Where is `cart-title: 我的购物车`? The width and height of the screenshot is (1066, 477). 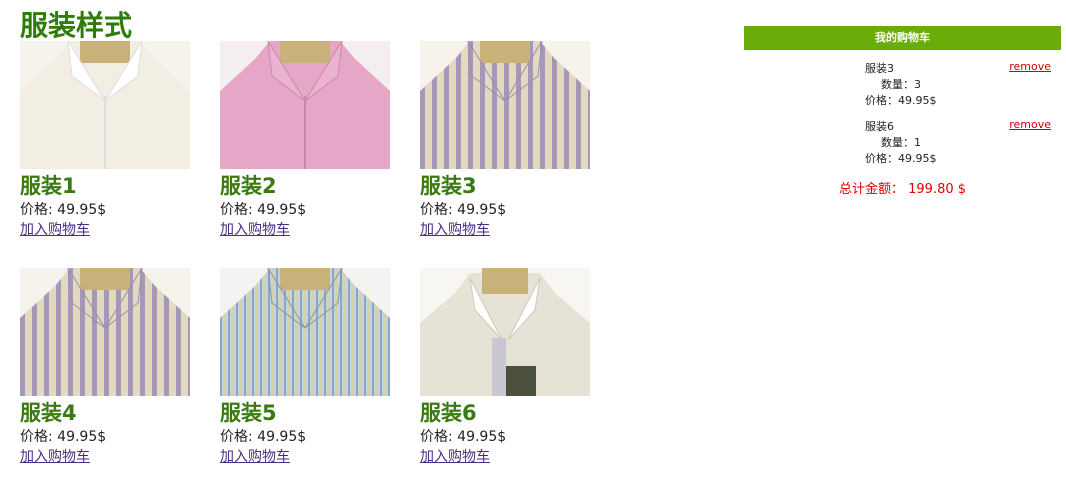
cart-title: 我的购物车 is located at coordinates (902, 38).